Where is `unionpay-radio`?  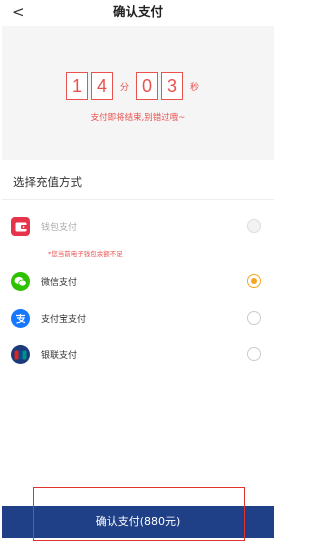
unionpay-radio is located at coordinates (254, 354).